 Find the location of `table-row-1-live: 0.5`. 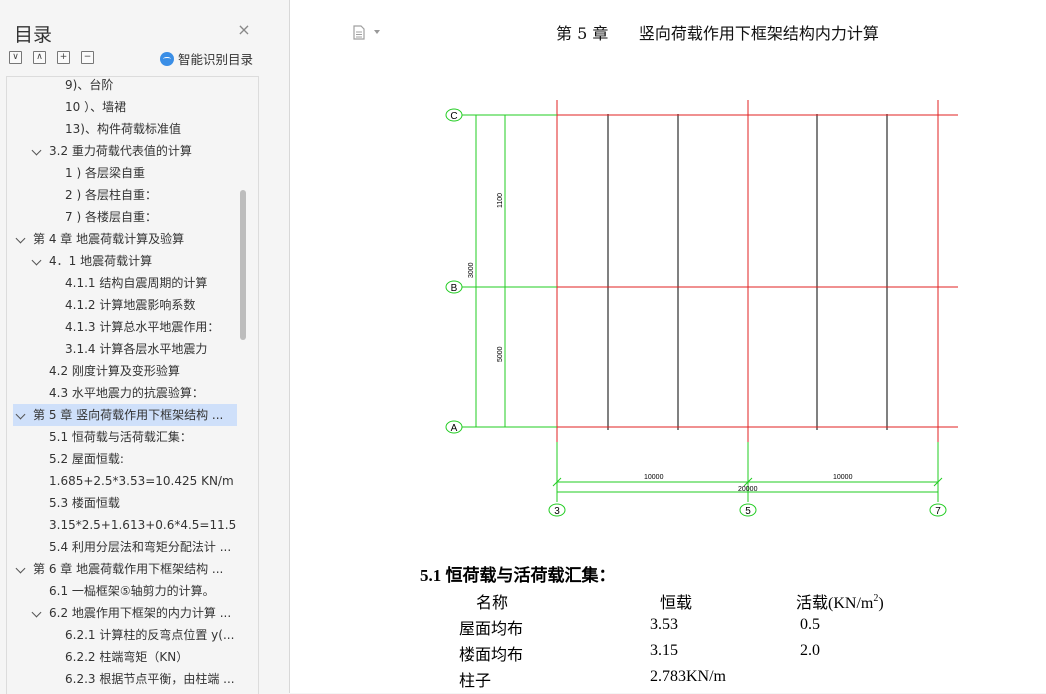

table-row-1-live: 0.5 is located at coordinates (810, 624).